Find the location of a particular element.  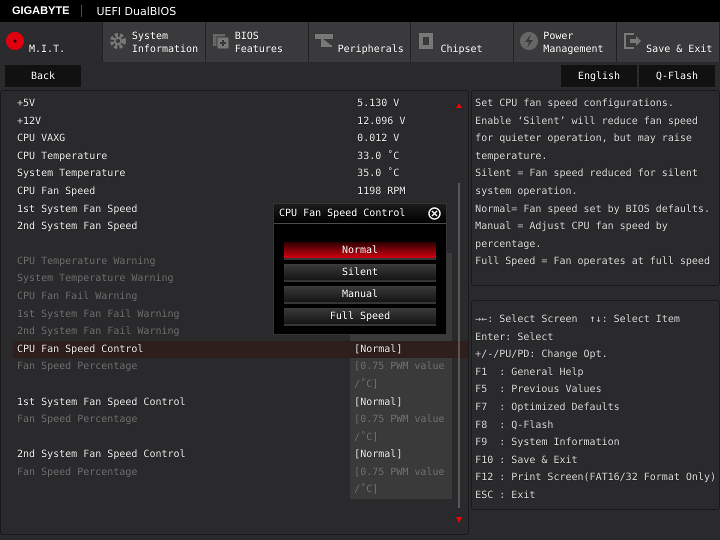

menu-tab: M.I.T. is located at coordinates (51, 42).